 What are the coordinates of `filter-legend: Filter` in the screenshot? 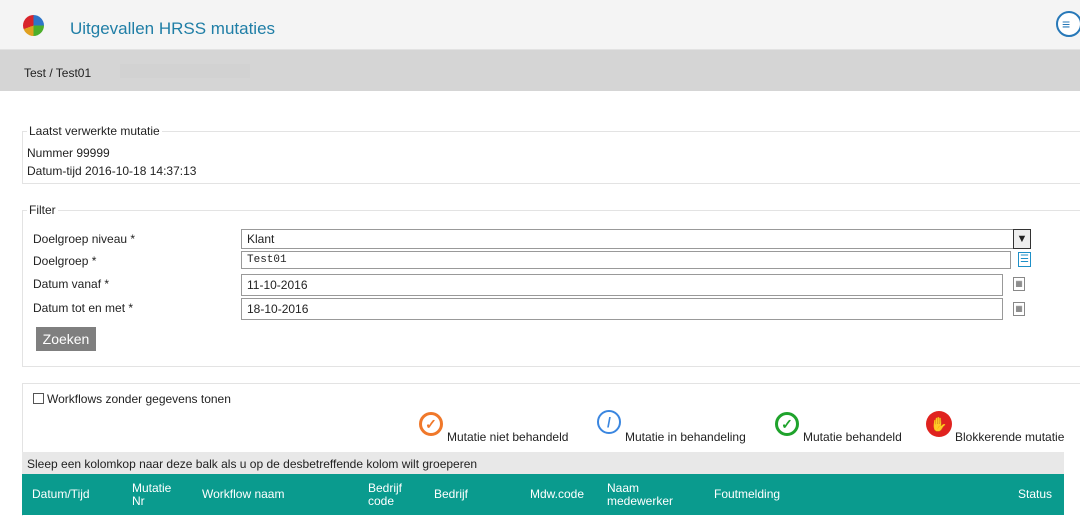 It's located at (42, 210).